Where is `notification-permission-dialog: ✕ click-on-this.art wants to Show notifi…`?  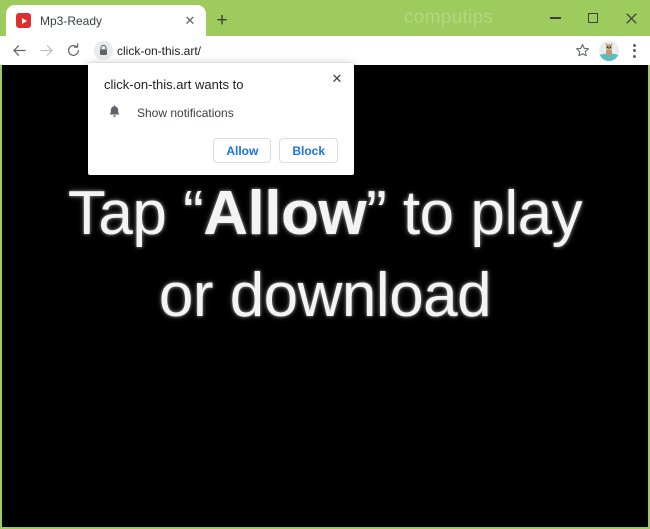
notification-permission-dialog: ✕ click-on-this.art wants to Show notifi… is located at coordinates (221, 119).